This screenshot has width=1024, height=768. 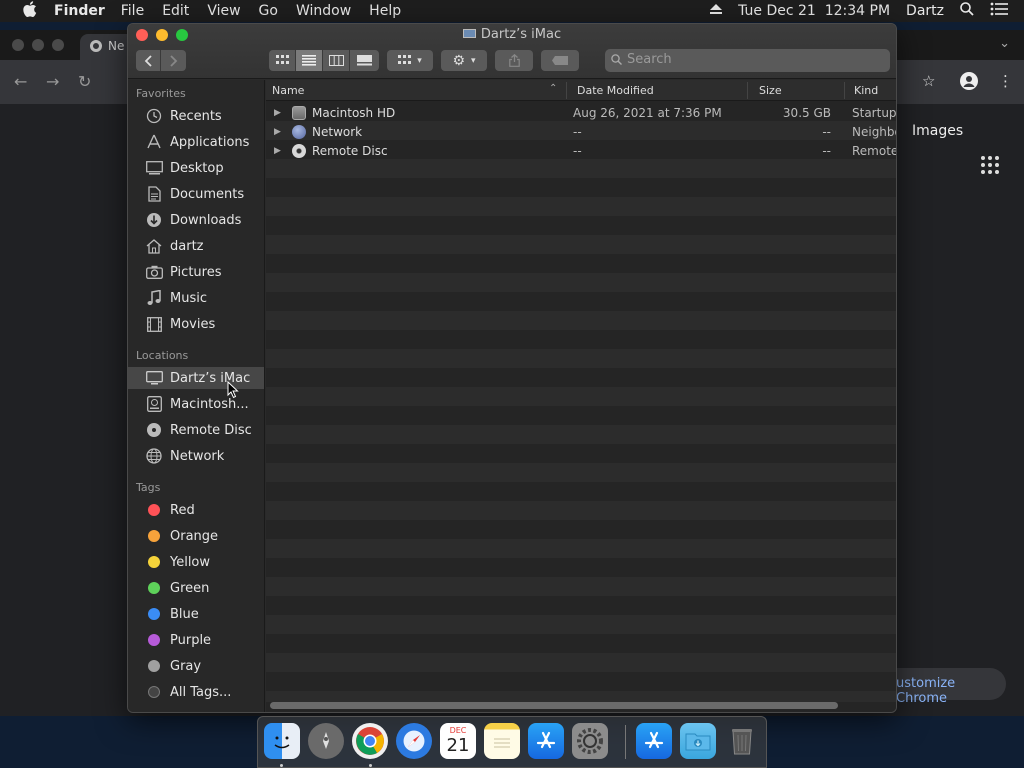 I want to click on column-view-button, so click(x=336, y=60).